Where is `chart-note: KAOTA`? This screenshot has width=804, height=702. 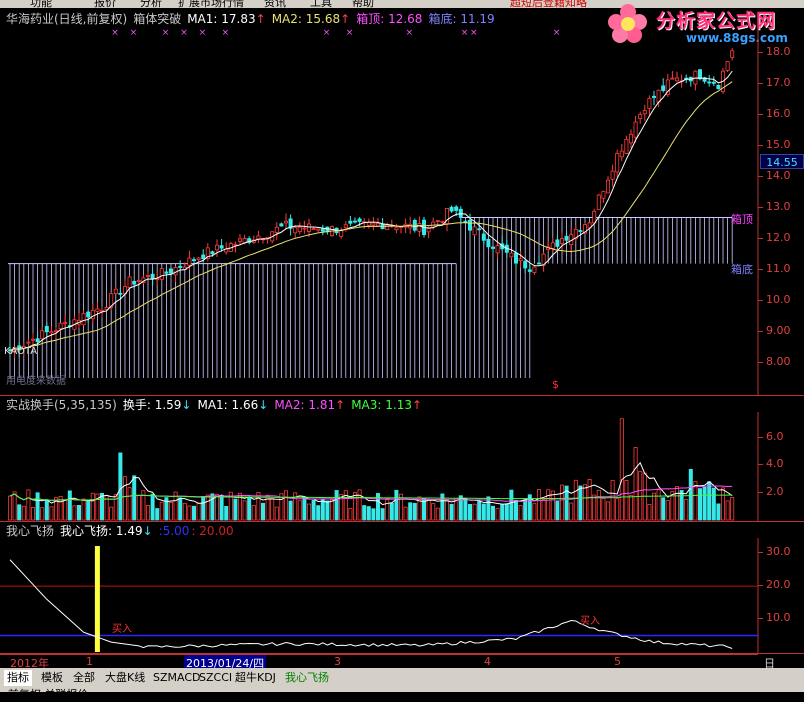
chart-note: KAOTA is located at coordinates (21, 351).